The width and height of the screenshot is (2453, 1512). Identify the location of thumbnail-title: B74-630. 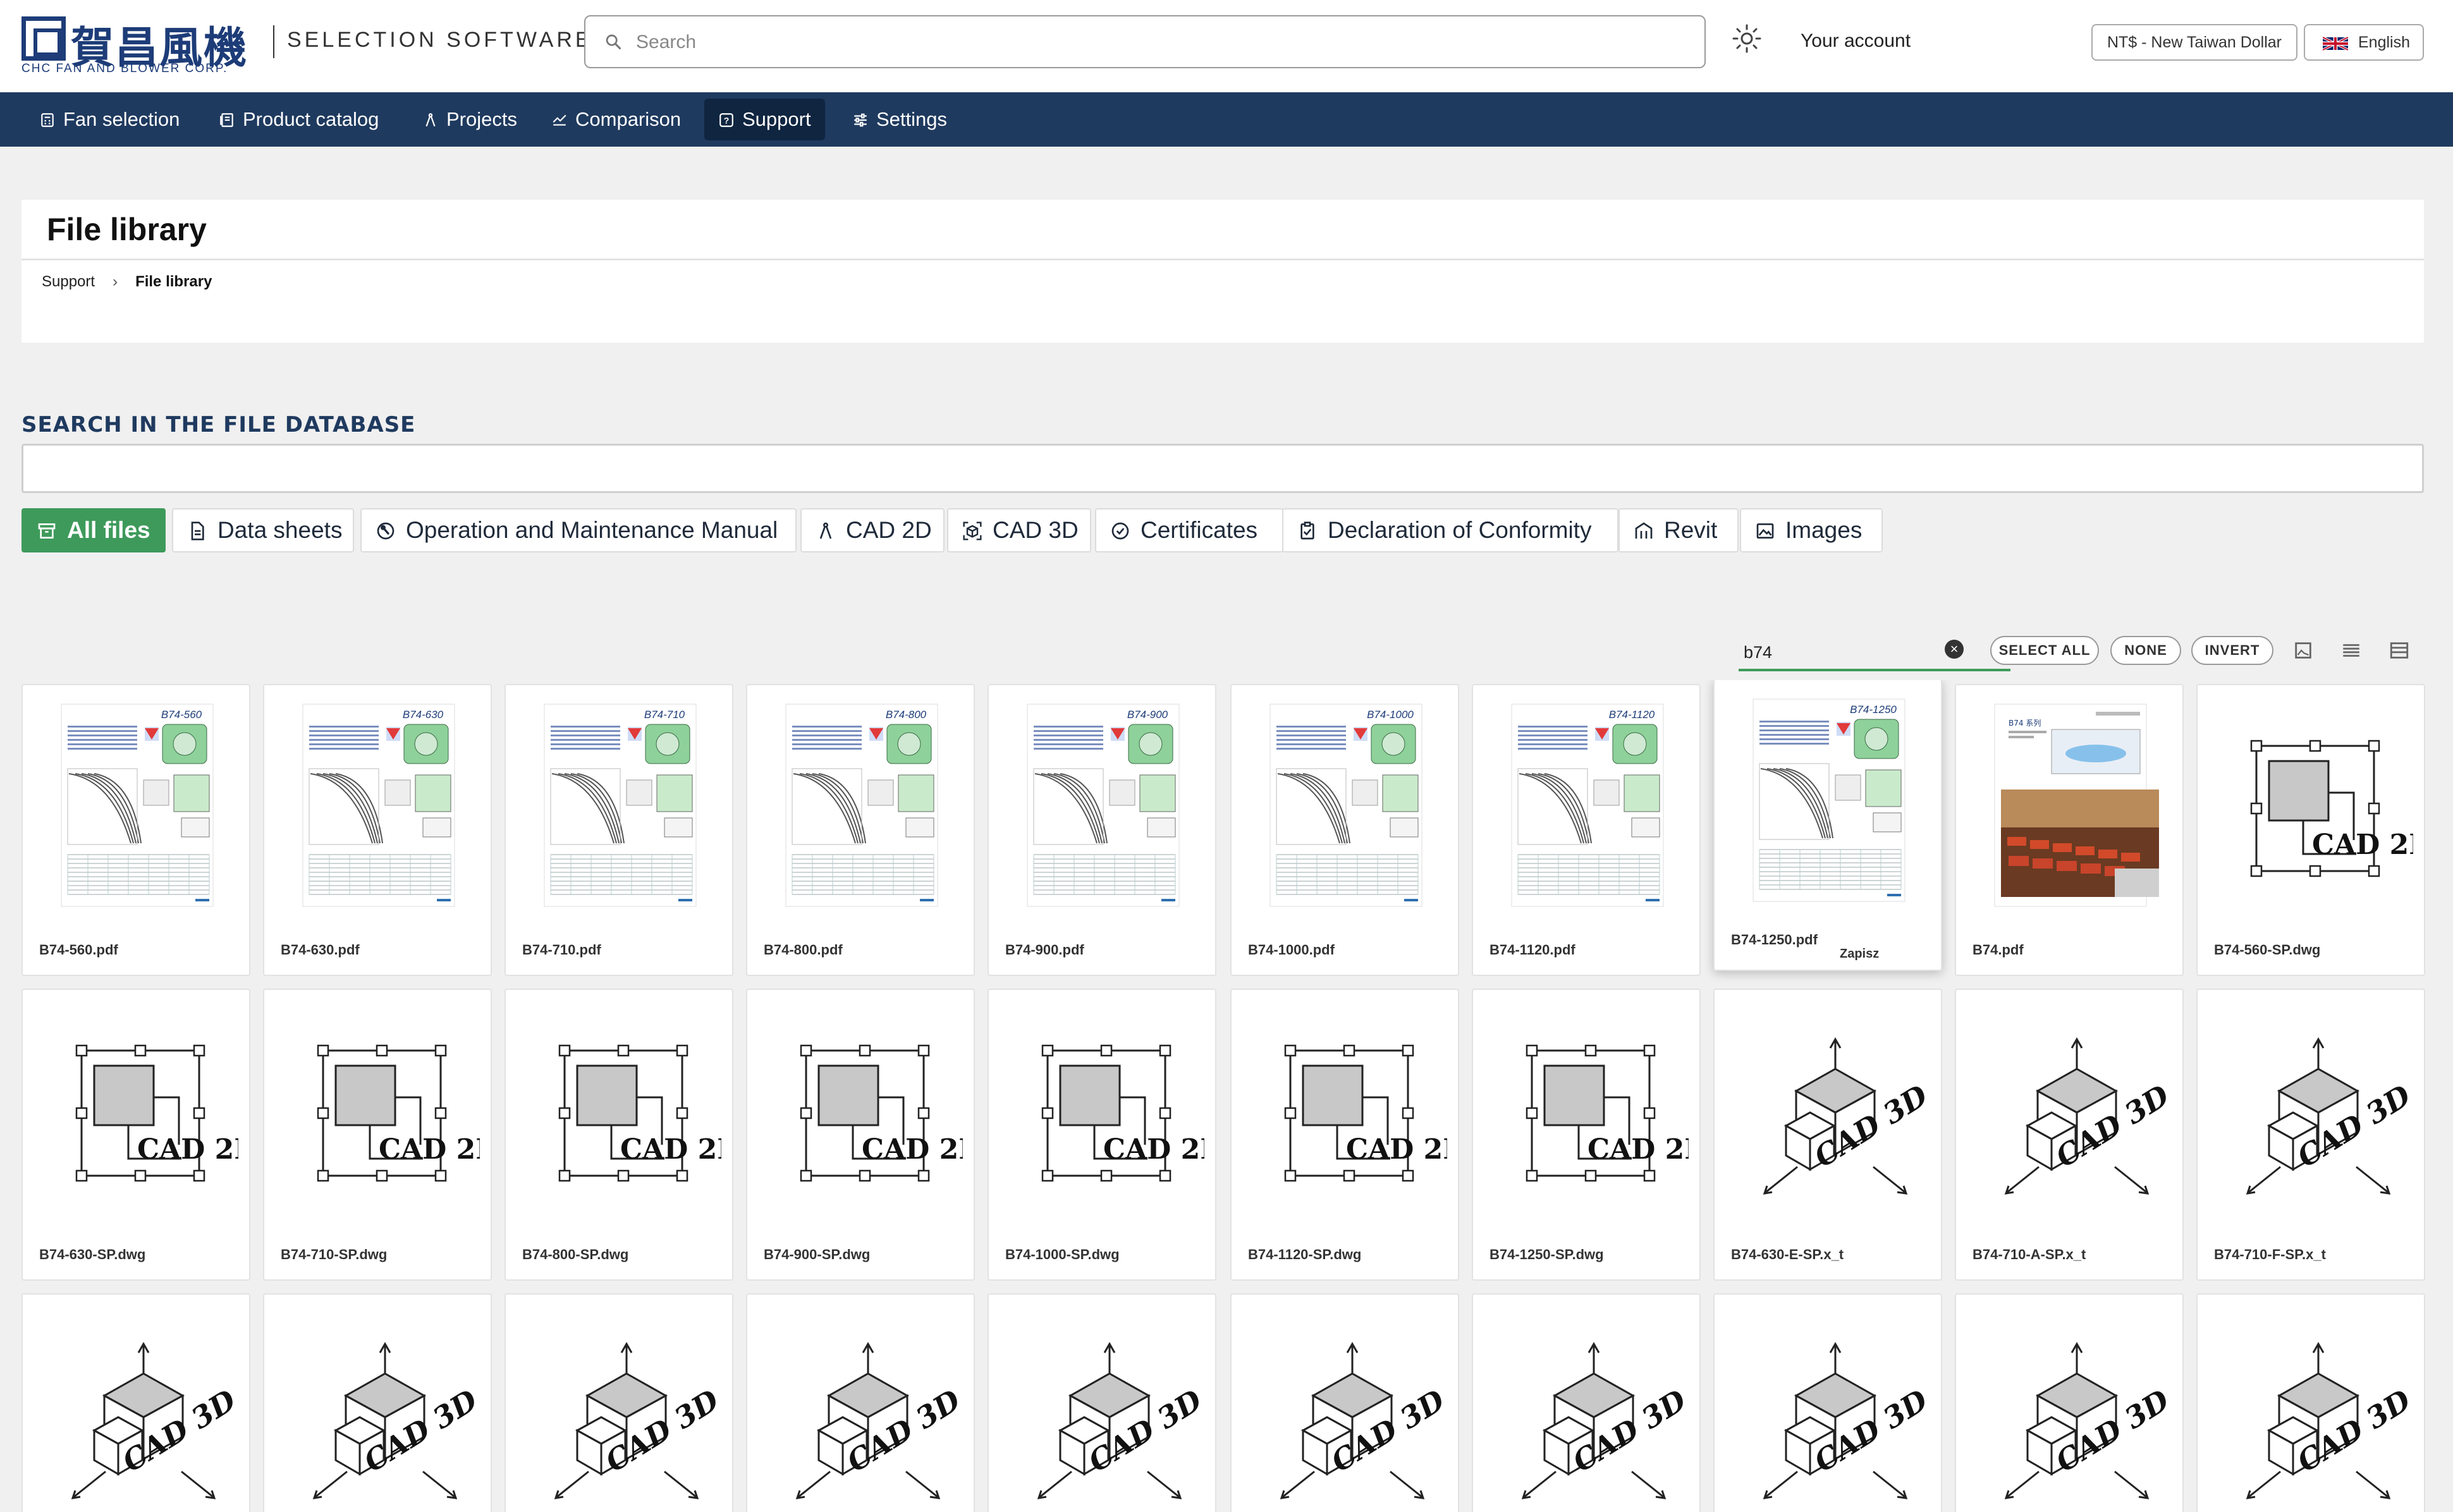
(423, 715).